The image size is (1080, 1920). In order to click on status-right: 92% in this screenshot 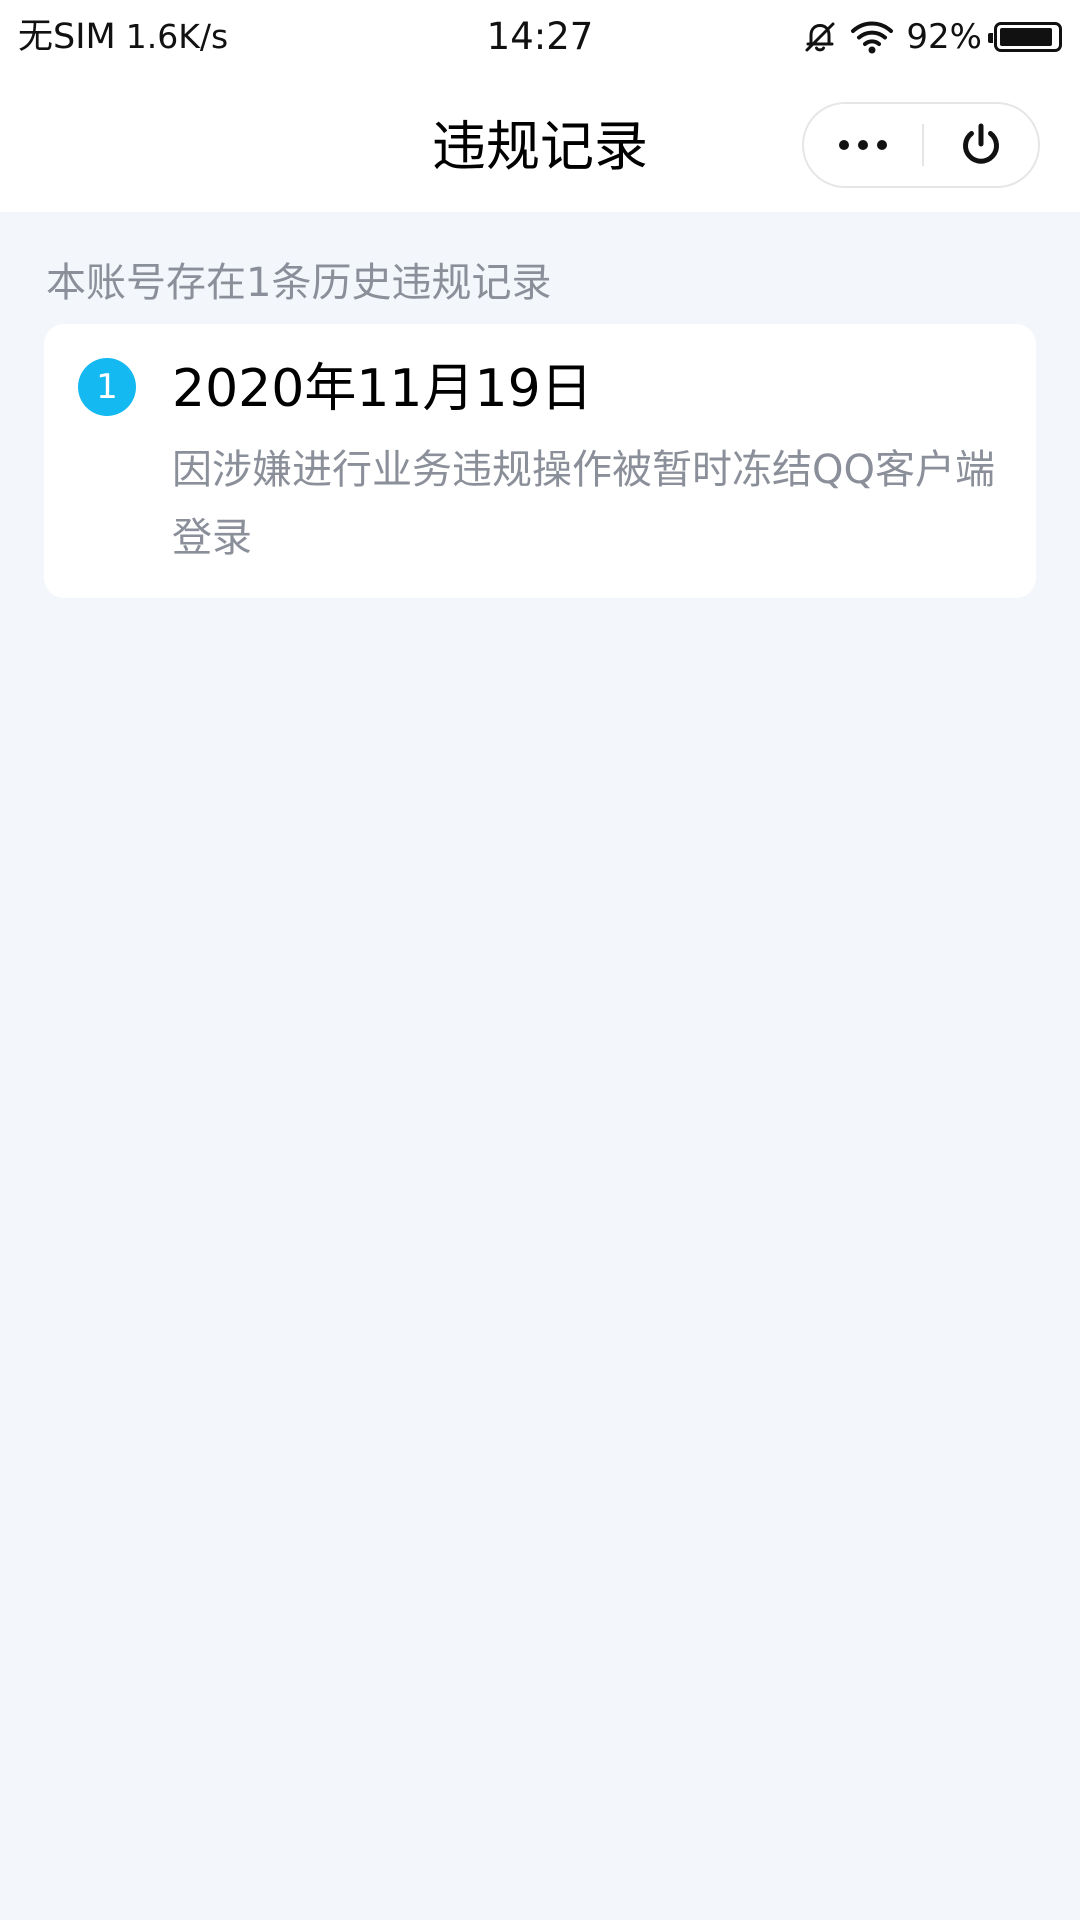, I will do `click(932, 37)`.